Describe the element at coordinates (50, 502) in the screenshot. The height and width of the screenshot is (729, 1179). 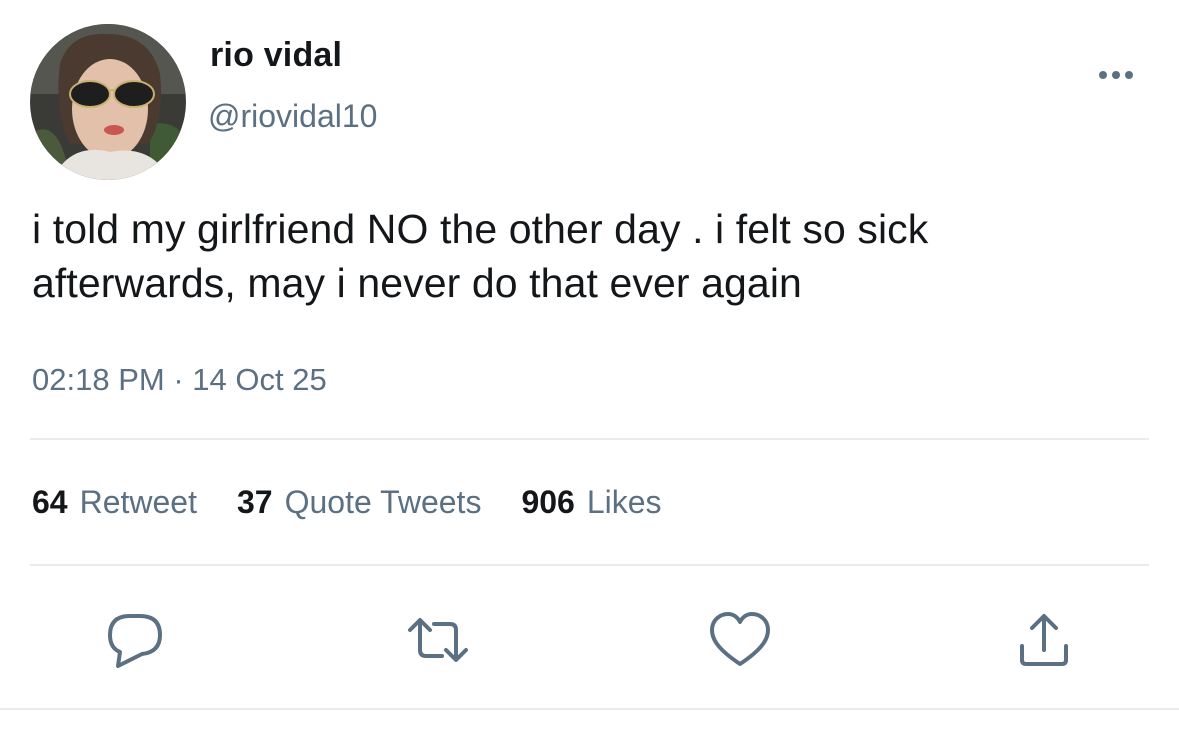
I see `retweet-count: 64` at that location.